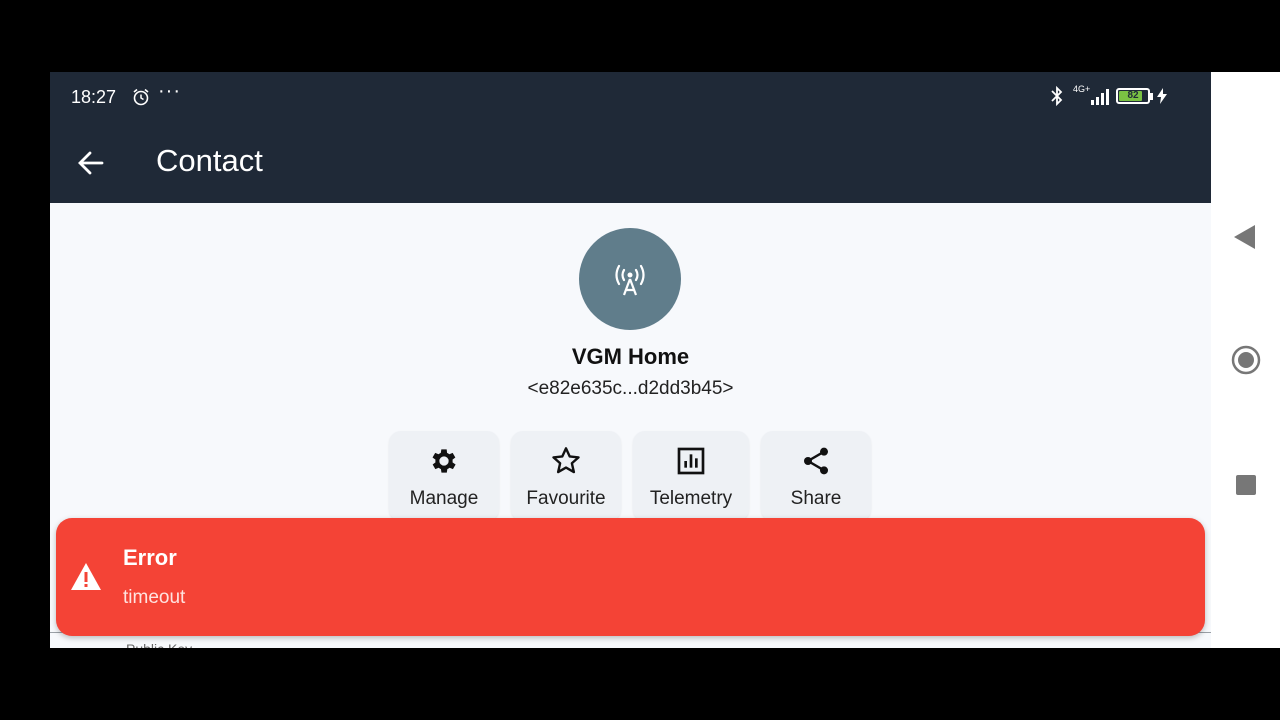  What do you see at coordinates (169, 91) in the screenshot?
I see `more-notifications: ···` at bounding box center [169, 91].